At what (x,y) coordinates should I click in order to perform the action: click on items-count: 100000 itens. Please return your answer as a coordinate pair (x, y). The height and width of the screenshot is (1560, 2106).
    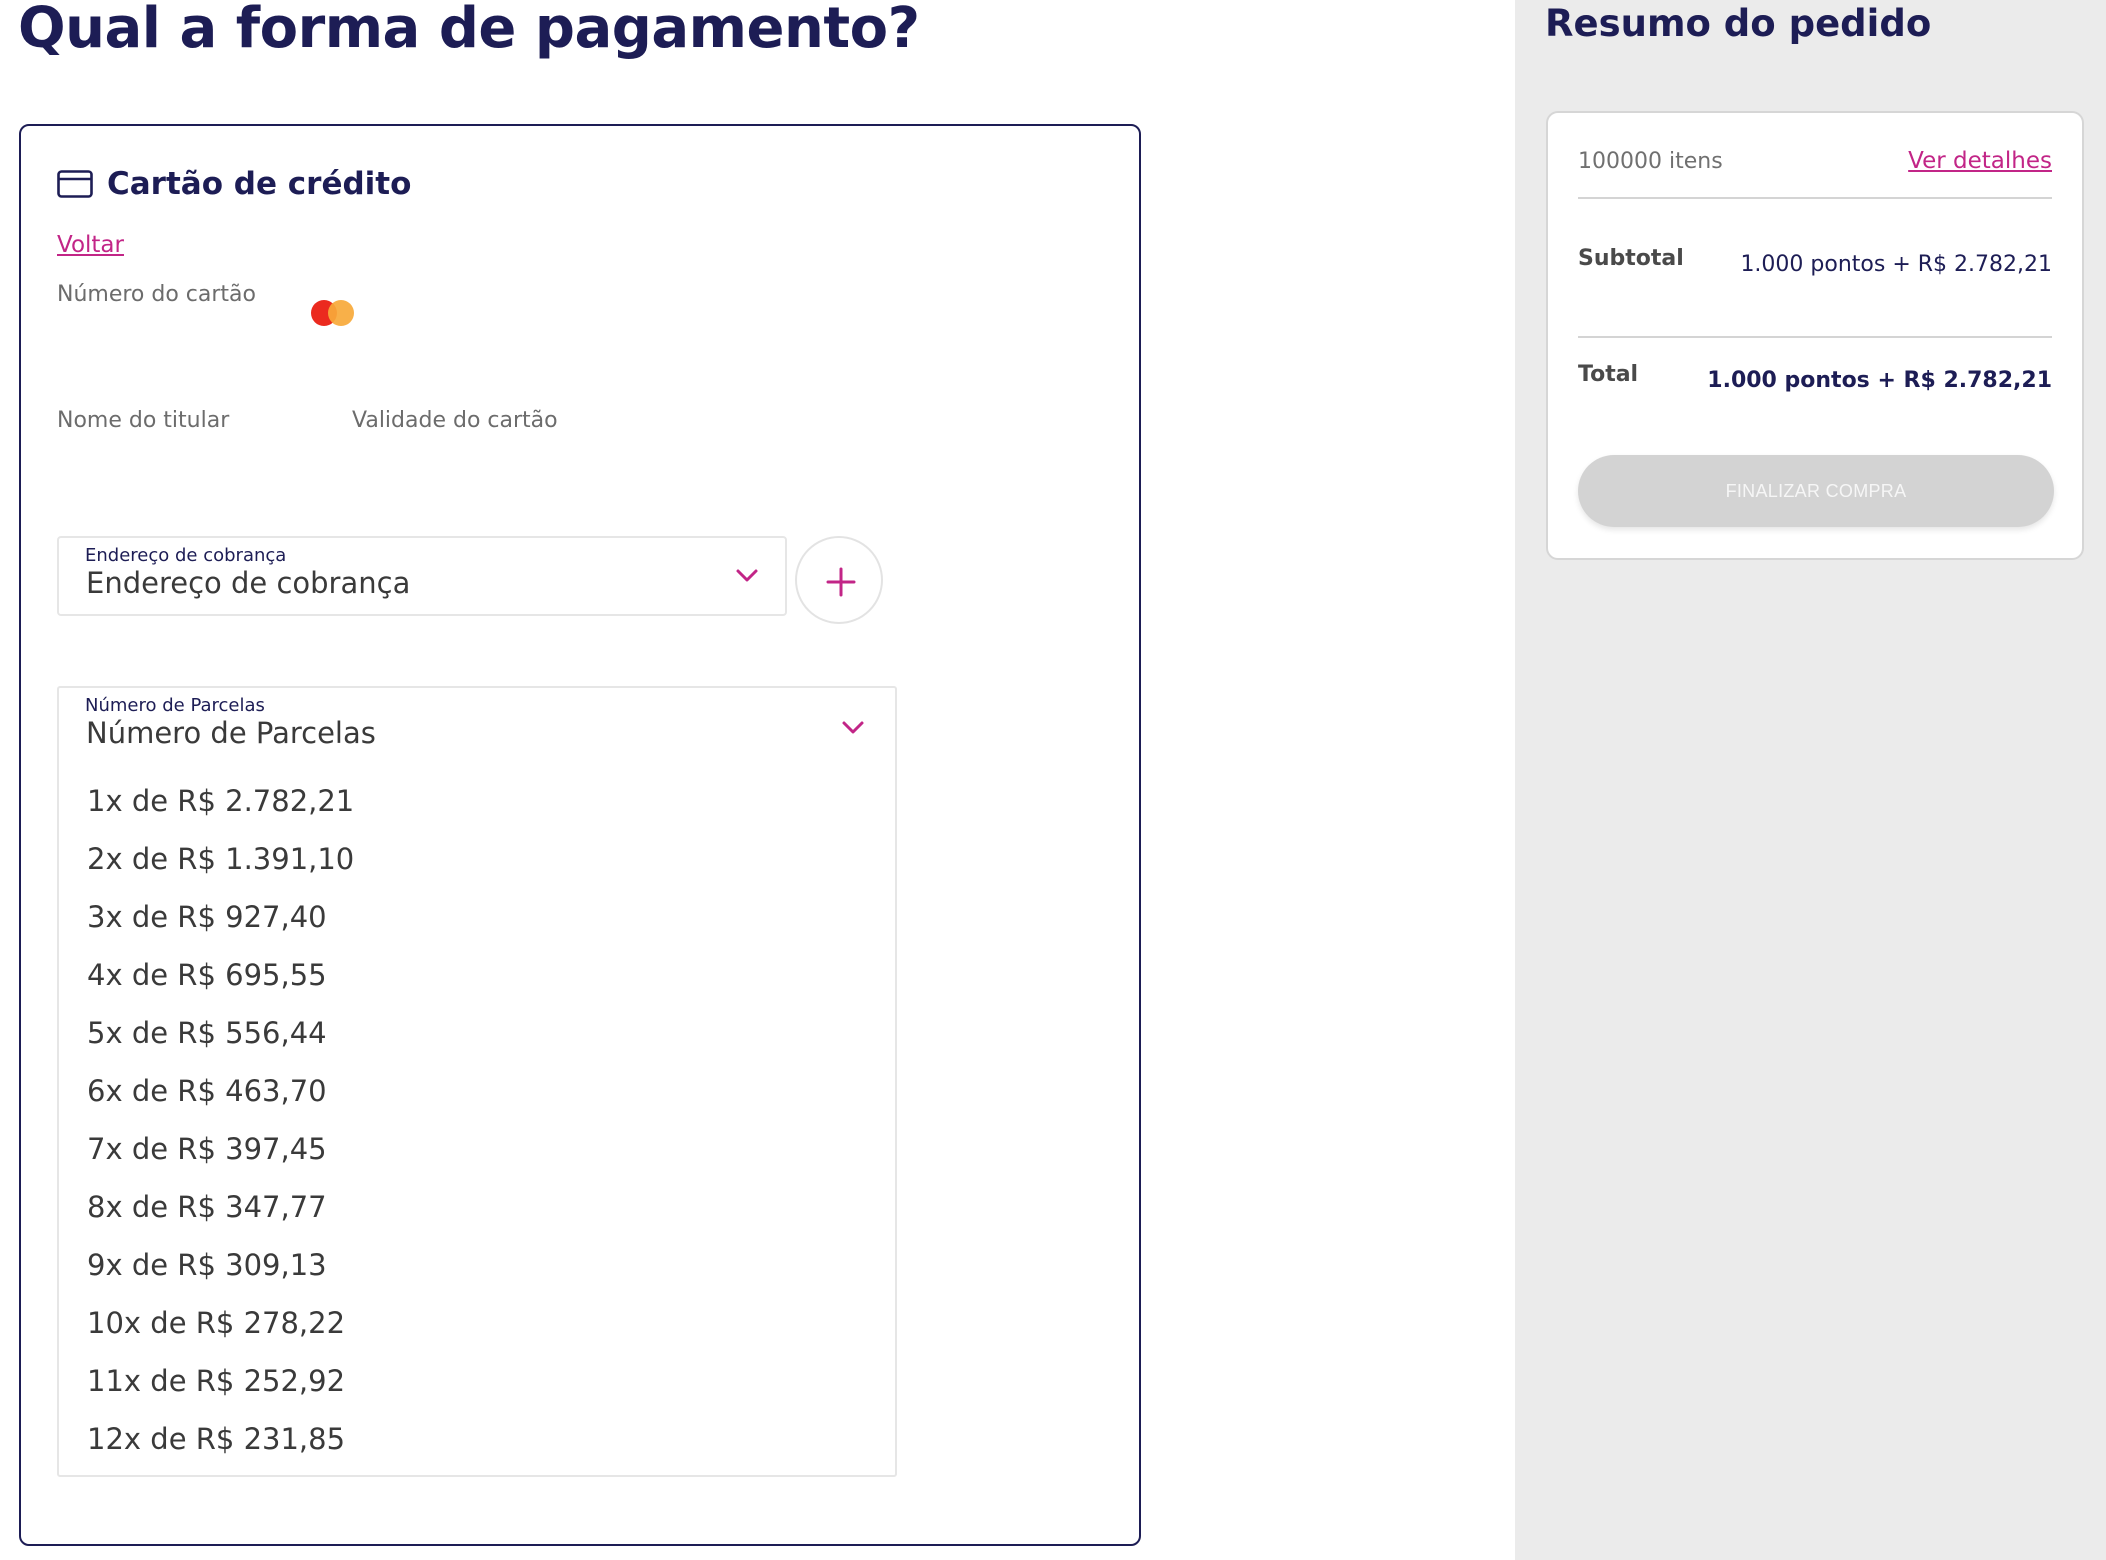
    Looking at the image, I should click on (1650, 161).